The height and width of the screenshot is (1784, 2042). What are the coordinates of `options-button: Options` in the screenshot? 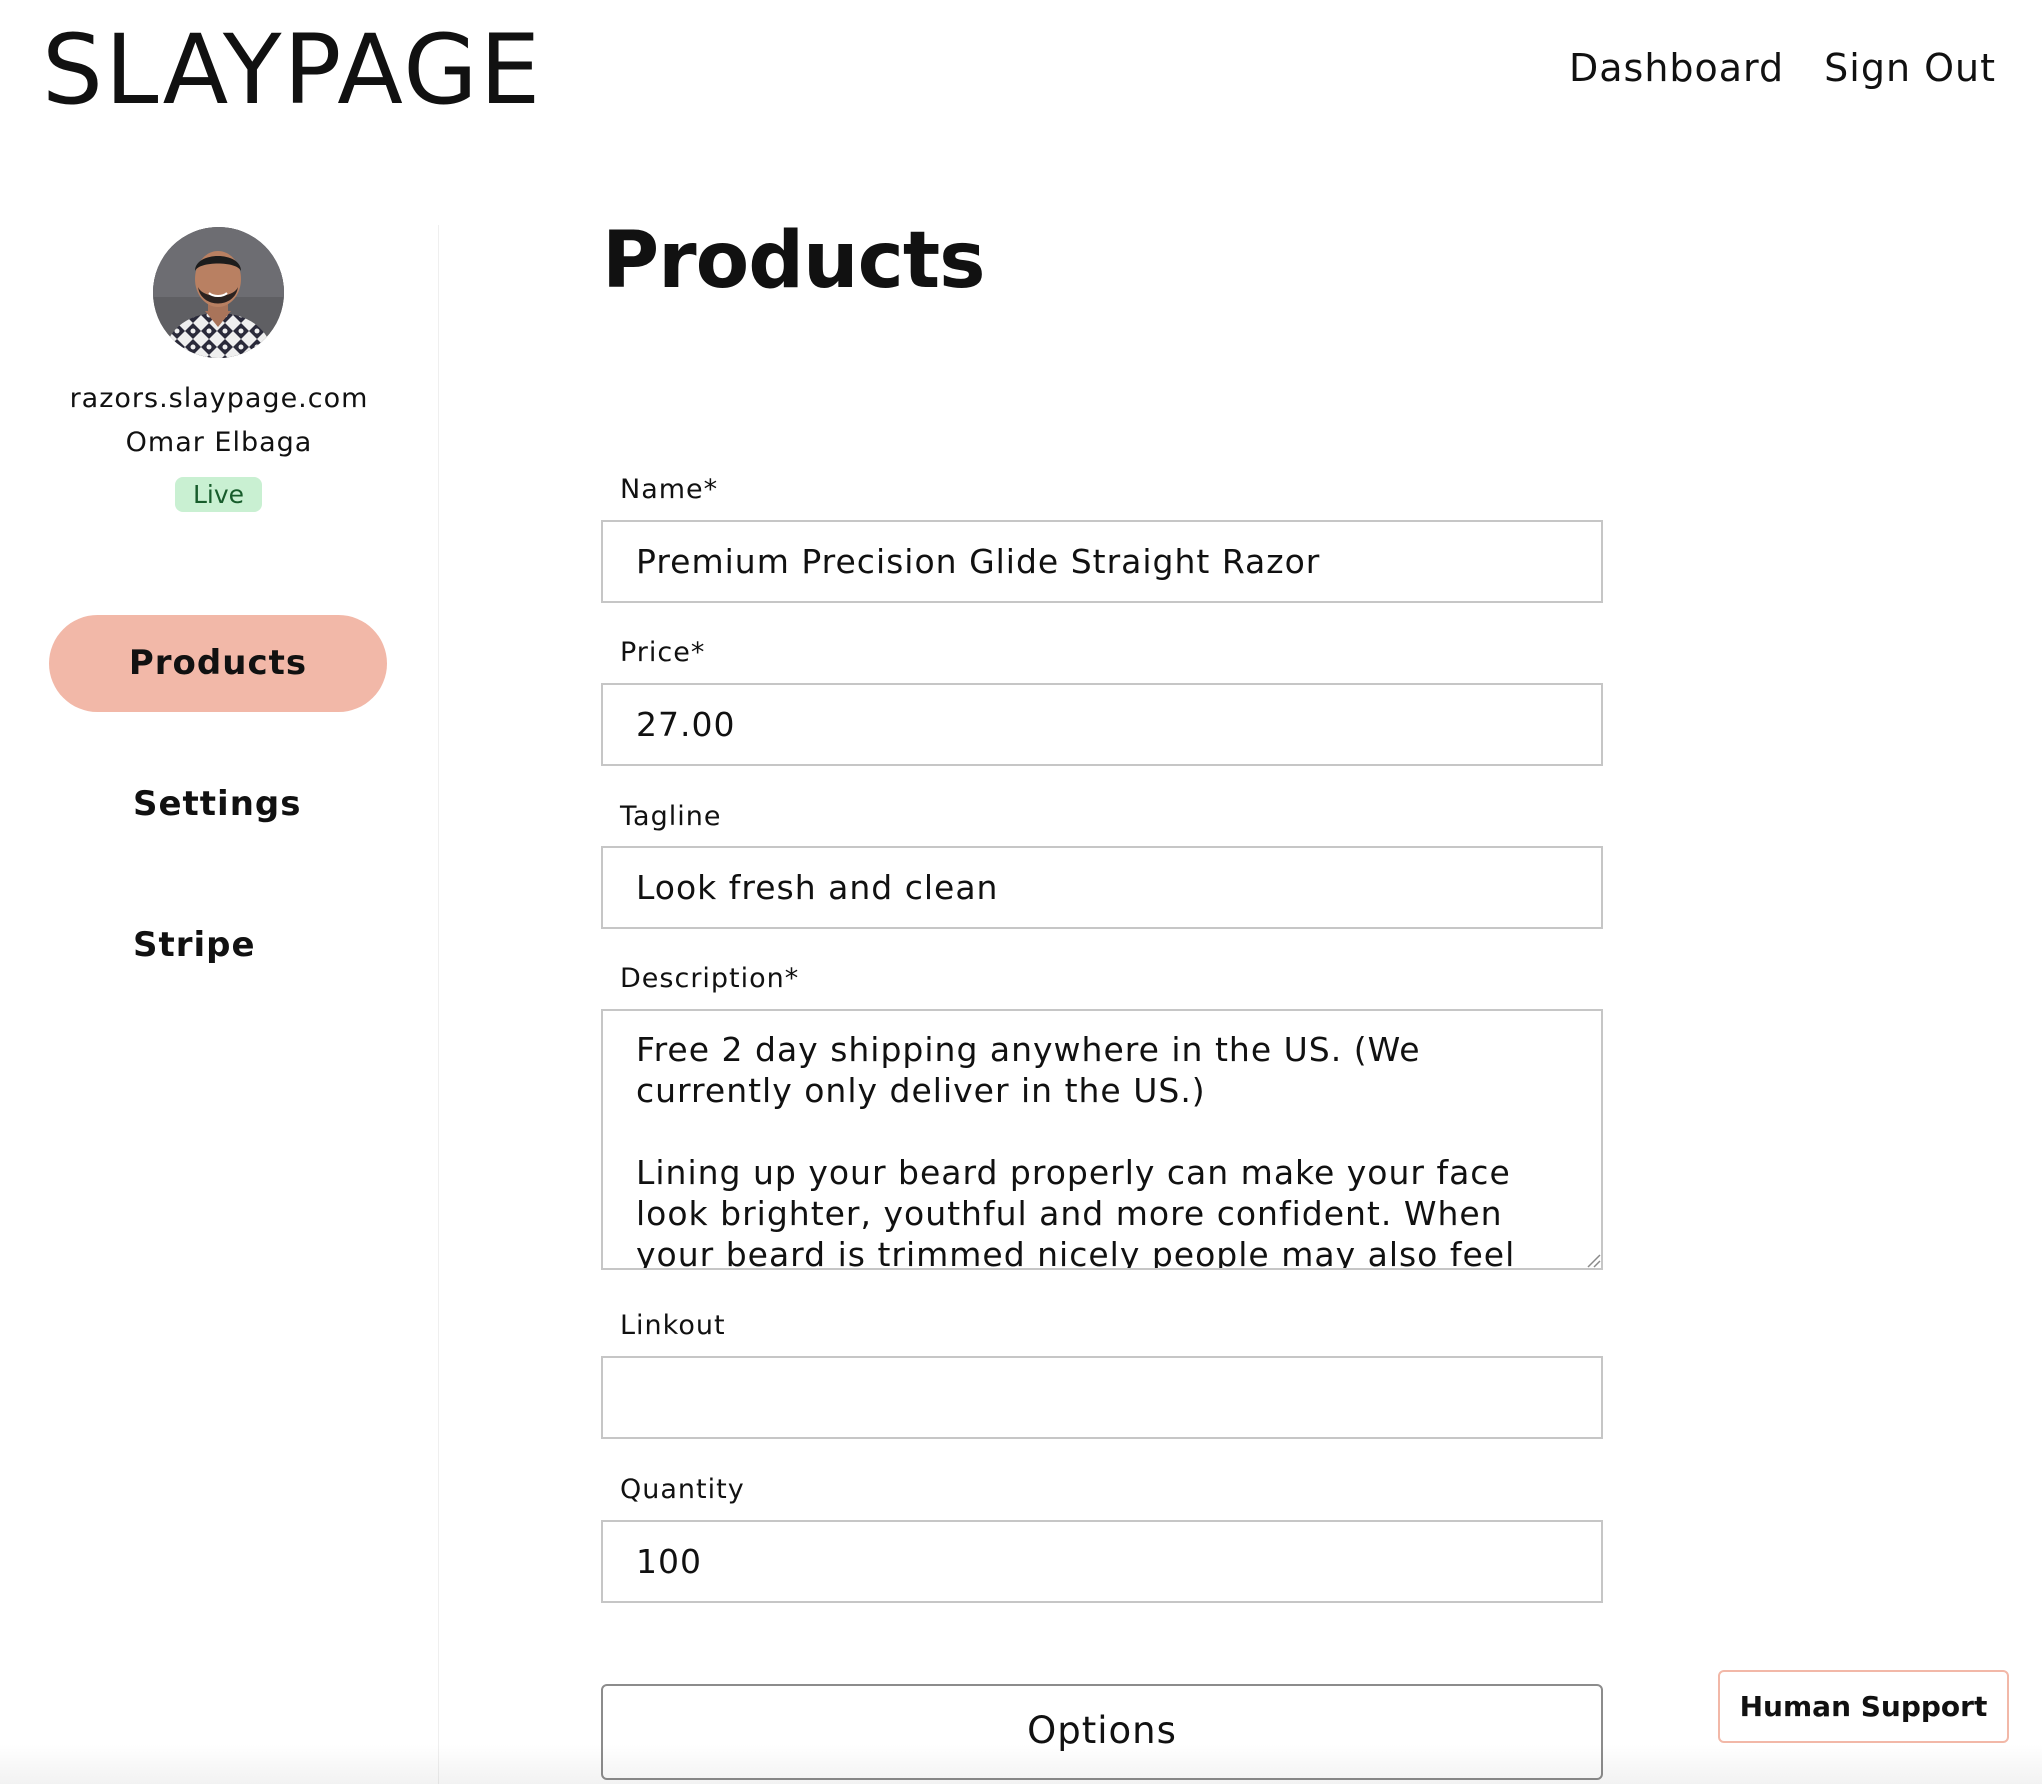 It's located at (1102, 1732).